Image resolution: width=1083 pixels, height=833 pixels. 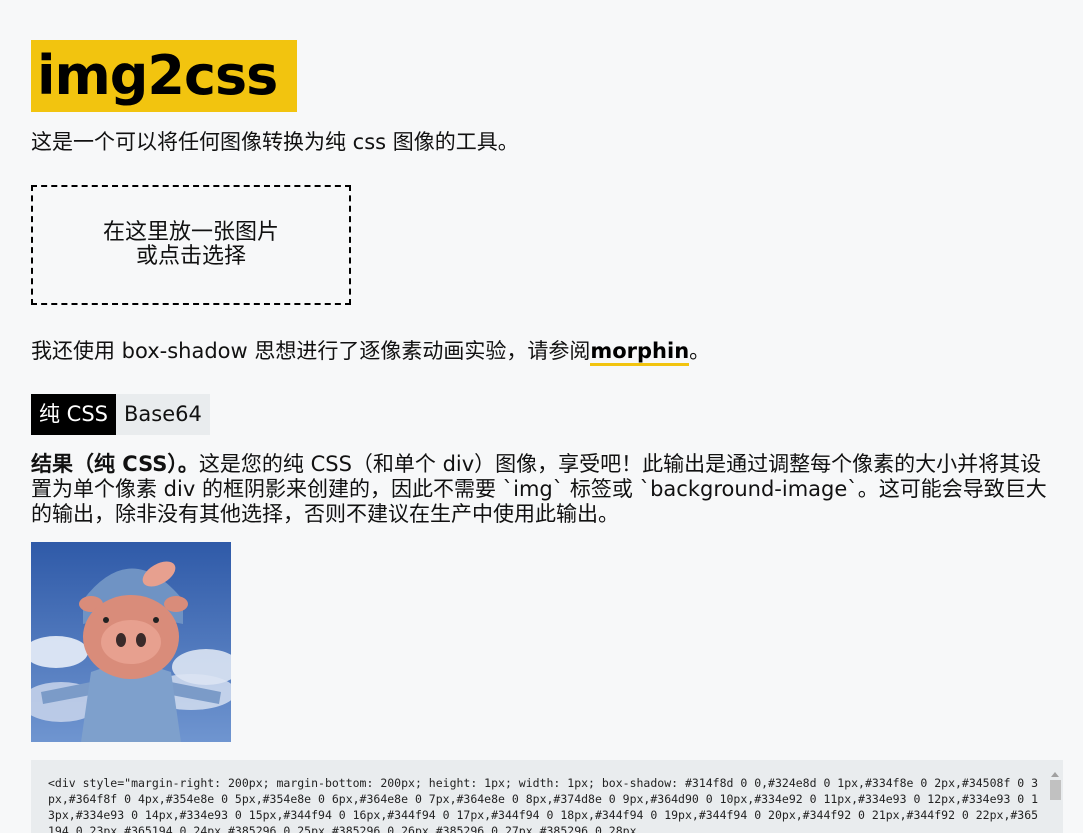 What do you see at coordinates (115, 464) in the screenshot?
I see `result-heading: 结果（纯 CSS）。` at bounding box center [115, 464].